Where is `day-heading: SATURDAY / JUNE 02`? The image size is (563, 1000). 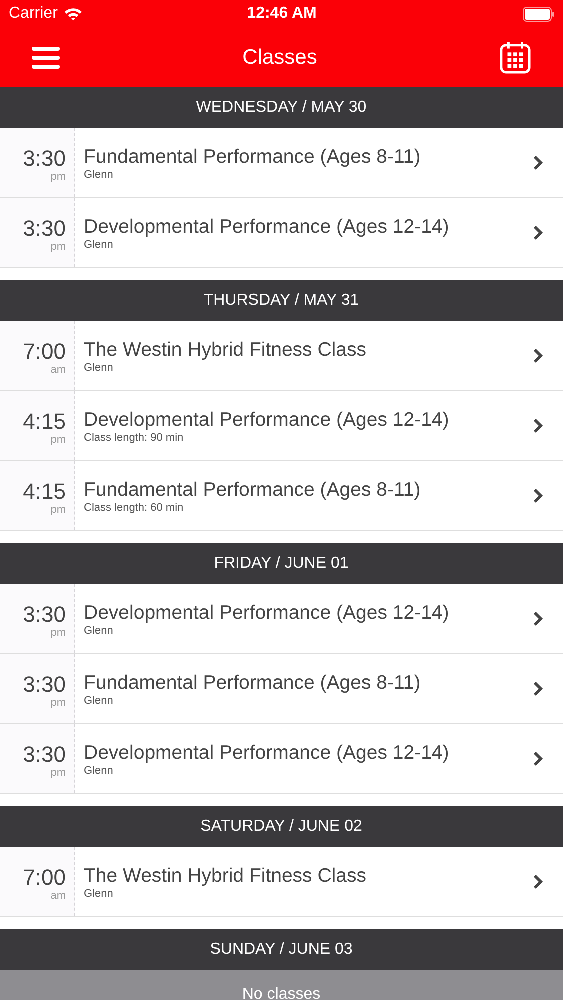 day-heading: SATURDAY / JUNE 02 is located at coordinates (281, 826).